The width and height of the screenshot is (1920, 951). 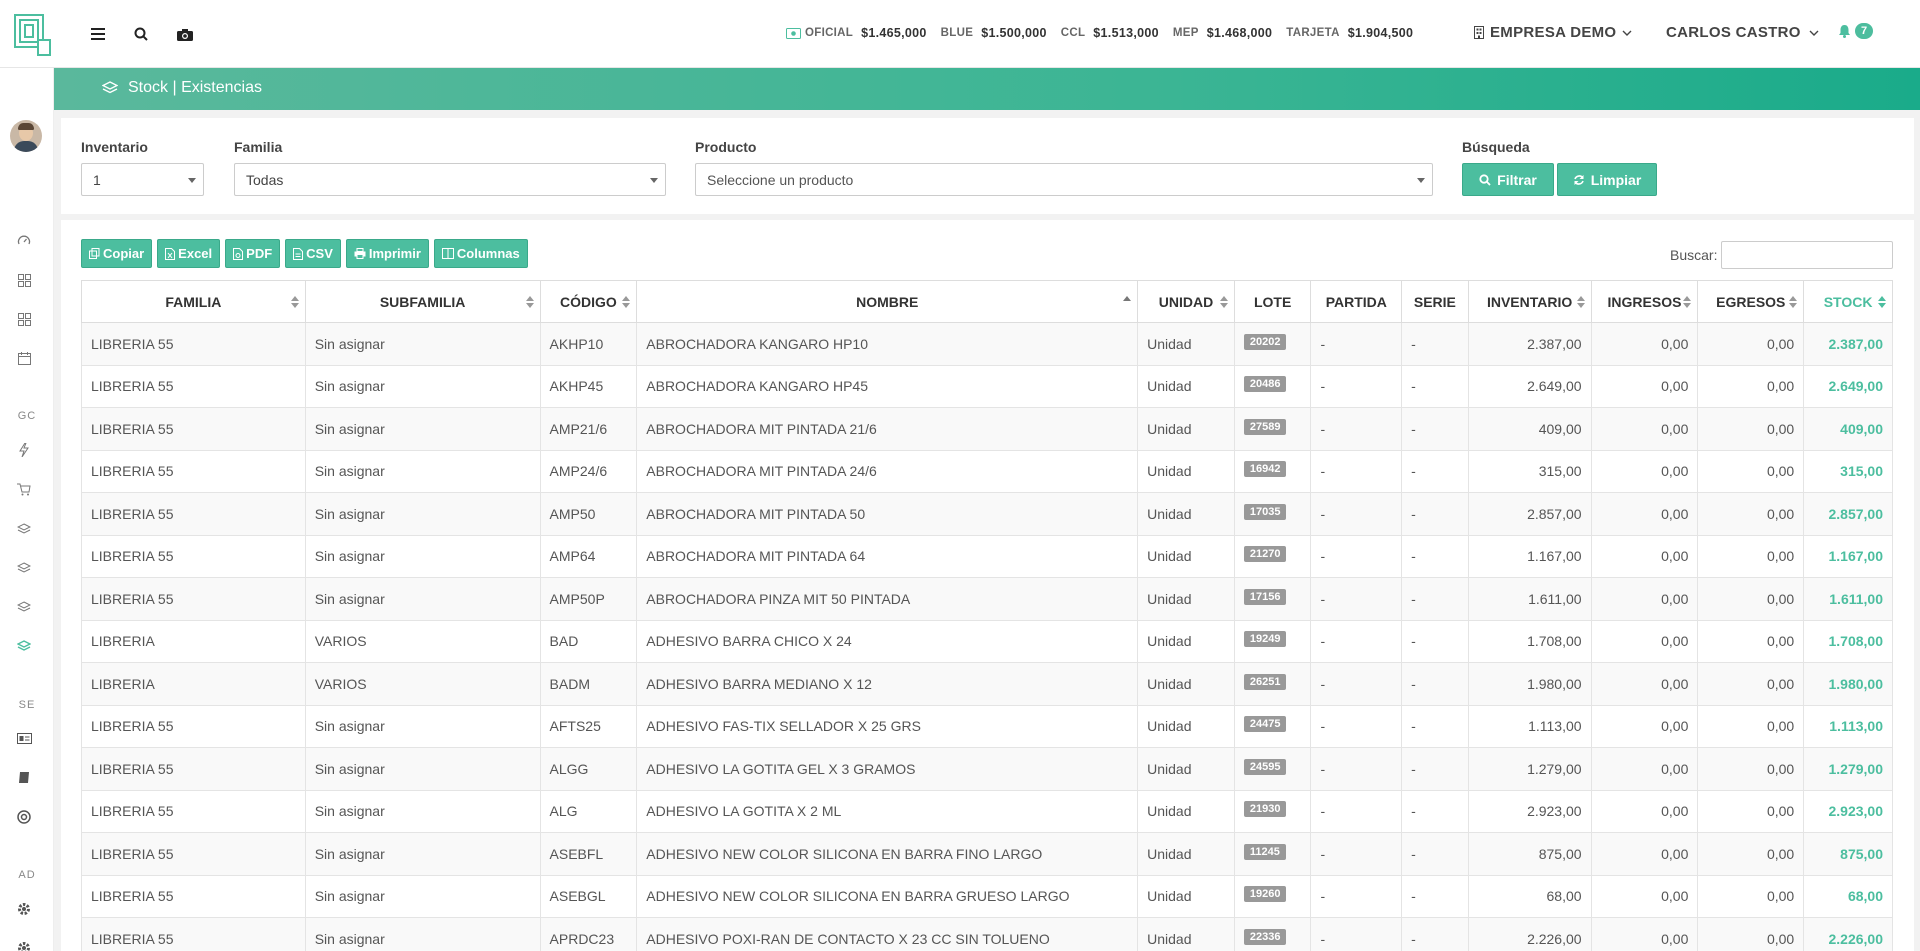 I want to click on table-cell: ALGG, so click(x=588, y=769).